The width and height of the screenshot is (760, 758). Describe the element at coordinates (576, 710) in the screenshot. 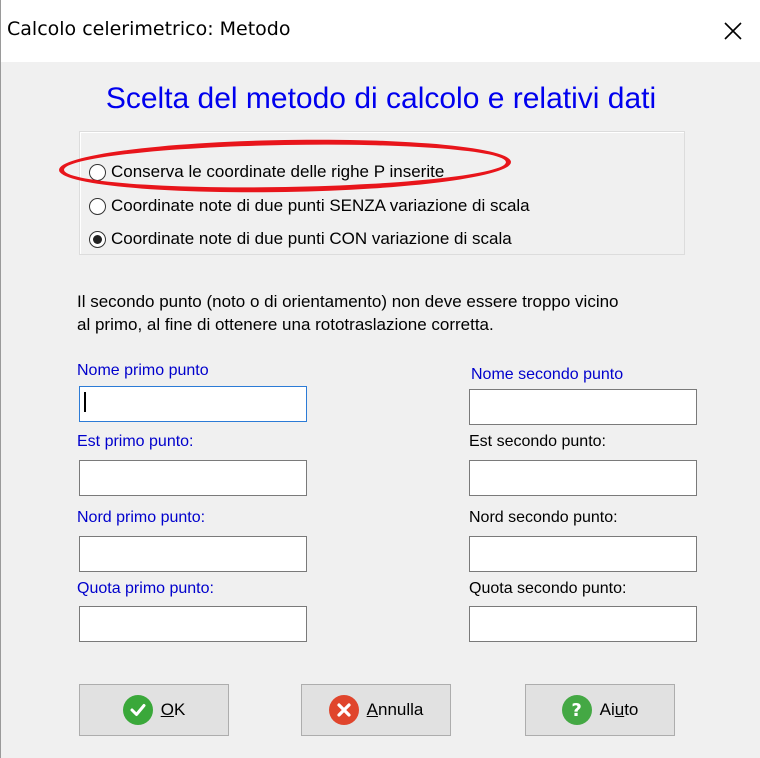

I see `help-icon: ?` at that location.